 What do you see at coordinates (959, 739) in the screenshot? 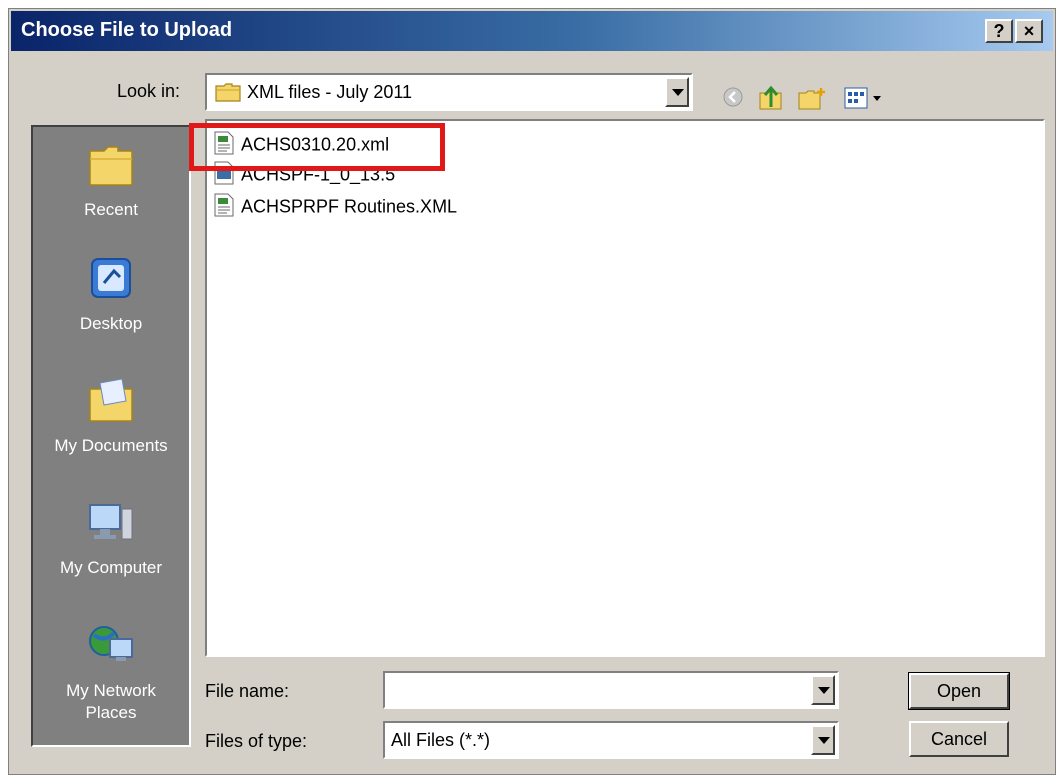
I see `cancel-button: Cancel` at bounding box center [959, 739].